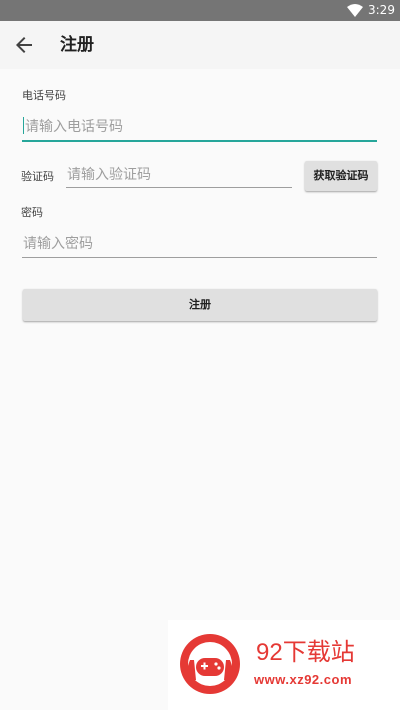 This screenshot has height=710, width=400. Describe the element at coordinates (303, 679) in the screenshot. I see `watermark-site: www.xz92.com` at that location.